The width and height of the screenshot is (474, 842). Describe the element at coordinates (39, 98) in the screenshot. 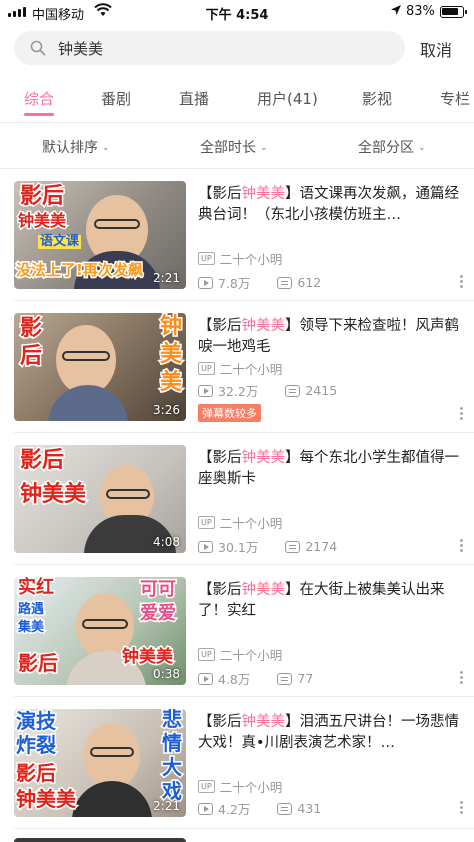

I see `tab-all: 综合` at that location.